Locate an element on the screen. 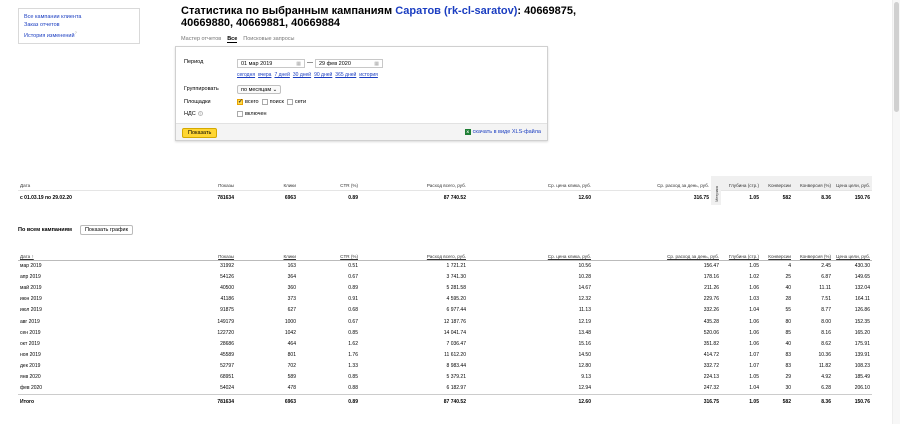  table-cell: 68951 is located at coordinates (227, 377).